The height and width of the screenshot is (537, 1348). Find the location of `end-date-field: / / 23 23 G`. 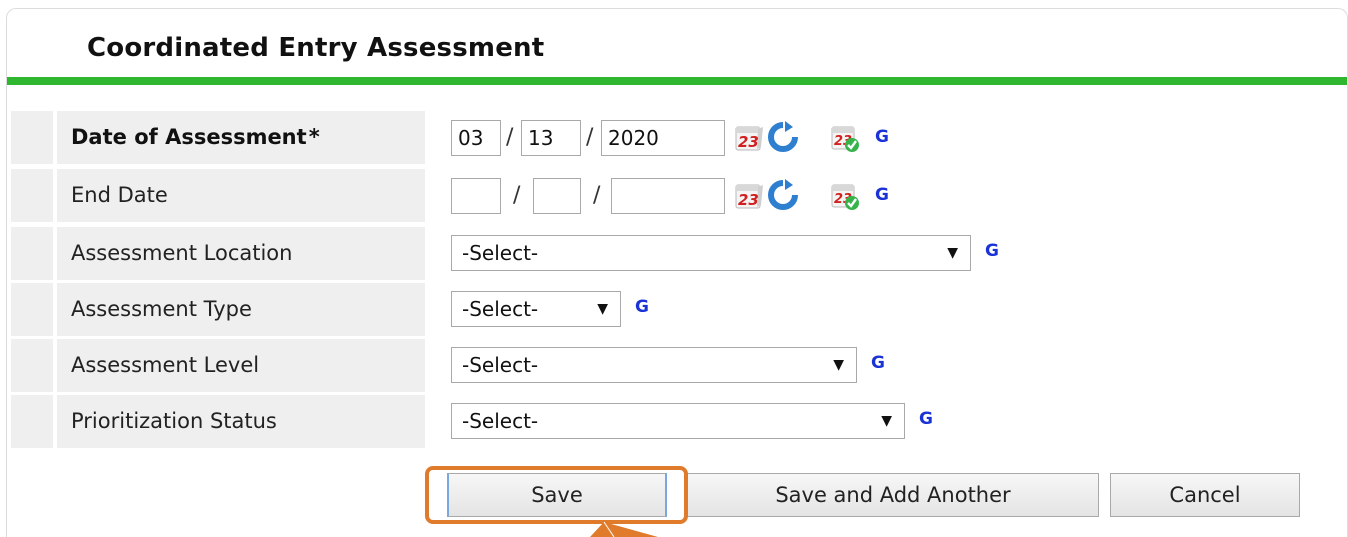

end-date-field: / / 23 23 G is located at coordinates (885, 195).